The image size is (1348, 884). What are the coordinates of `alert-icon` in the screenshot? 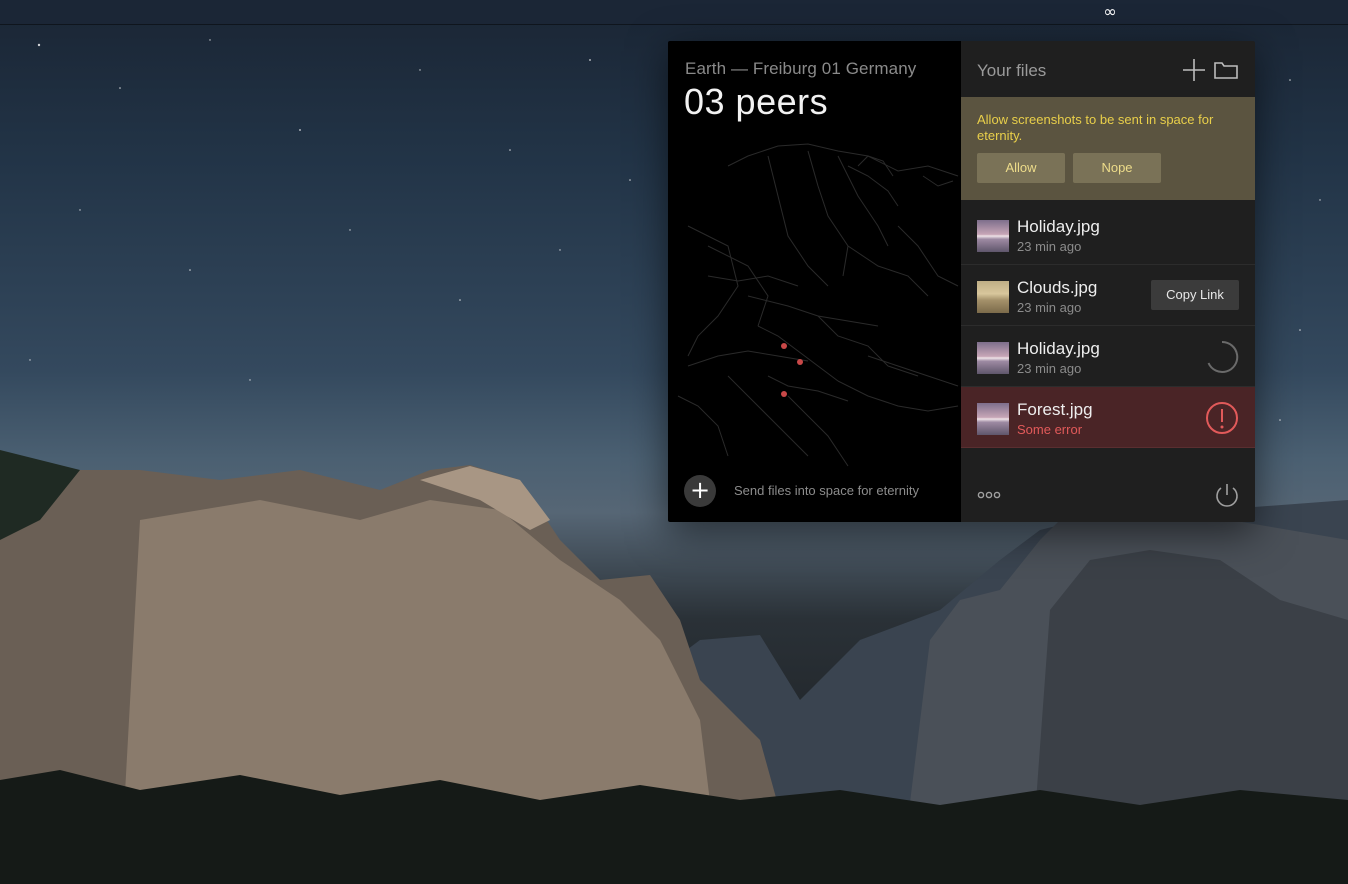 It's located at (1222, 418).